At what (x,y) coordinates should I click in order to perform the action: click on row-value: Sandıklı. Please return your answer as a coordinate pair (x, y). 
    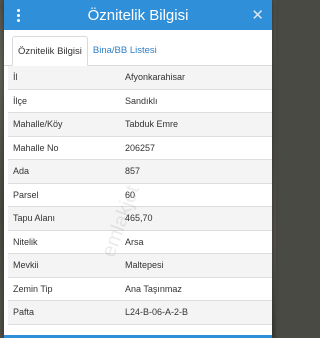
    Looking at the image, I should click on (141, 100).